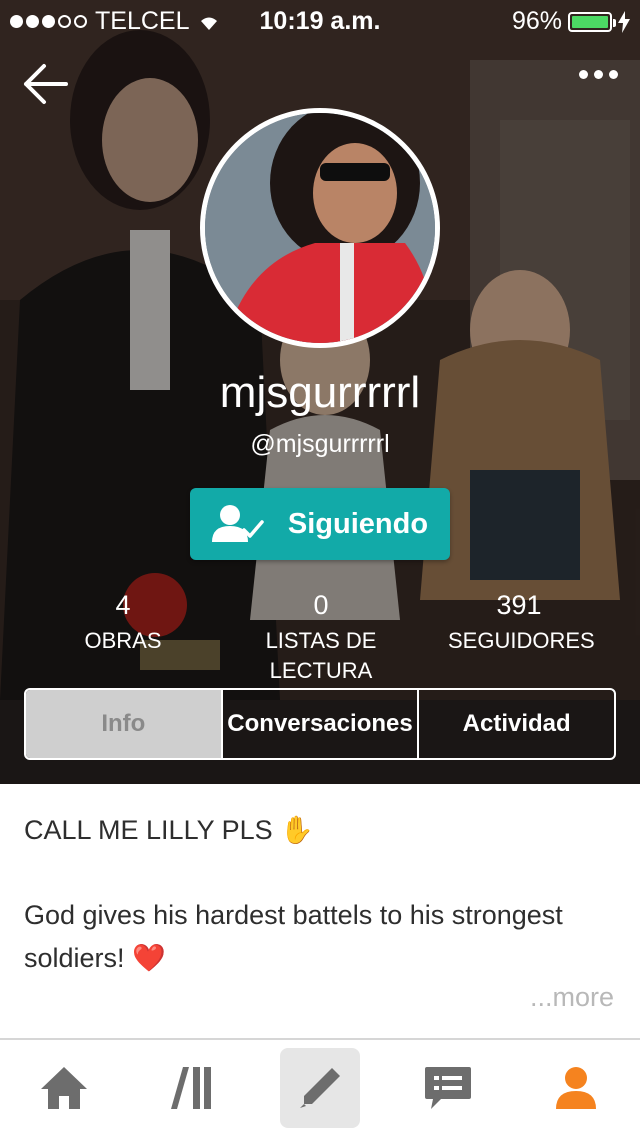  I want to click on profile-tabs: Info Conversaciones Actividad, so click(320, 724).